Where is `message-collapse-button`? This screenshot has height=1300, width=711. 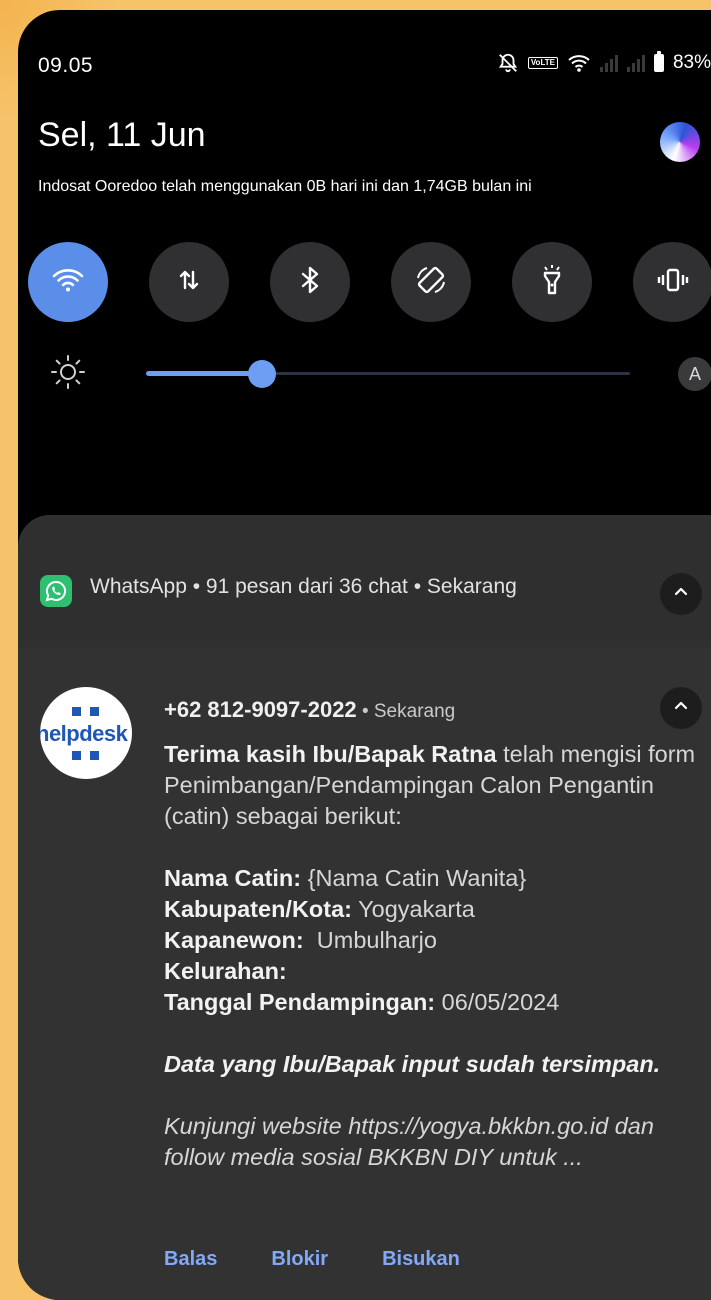 message-collapse-button is located at coordinates (681, 708).